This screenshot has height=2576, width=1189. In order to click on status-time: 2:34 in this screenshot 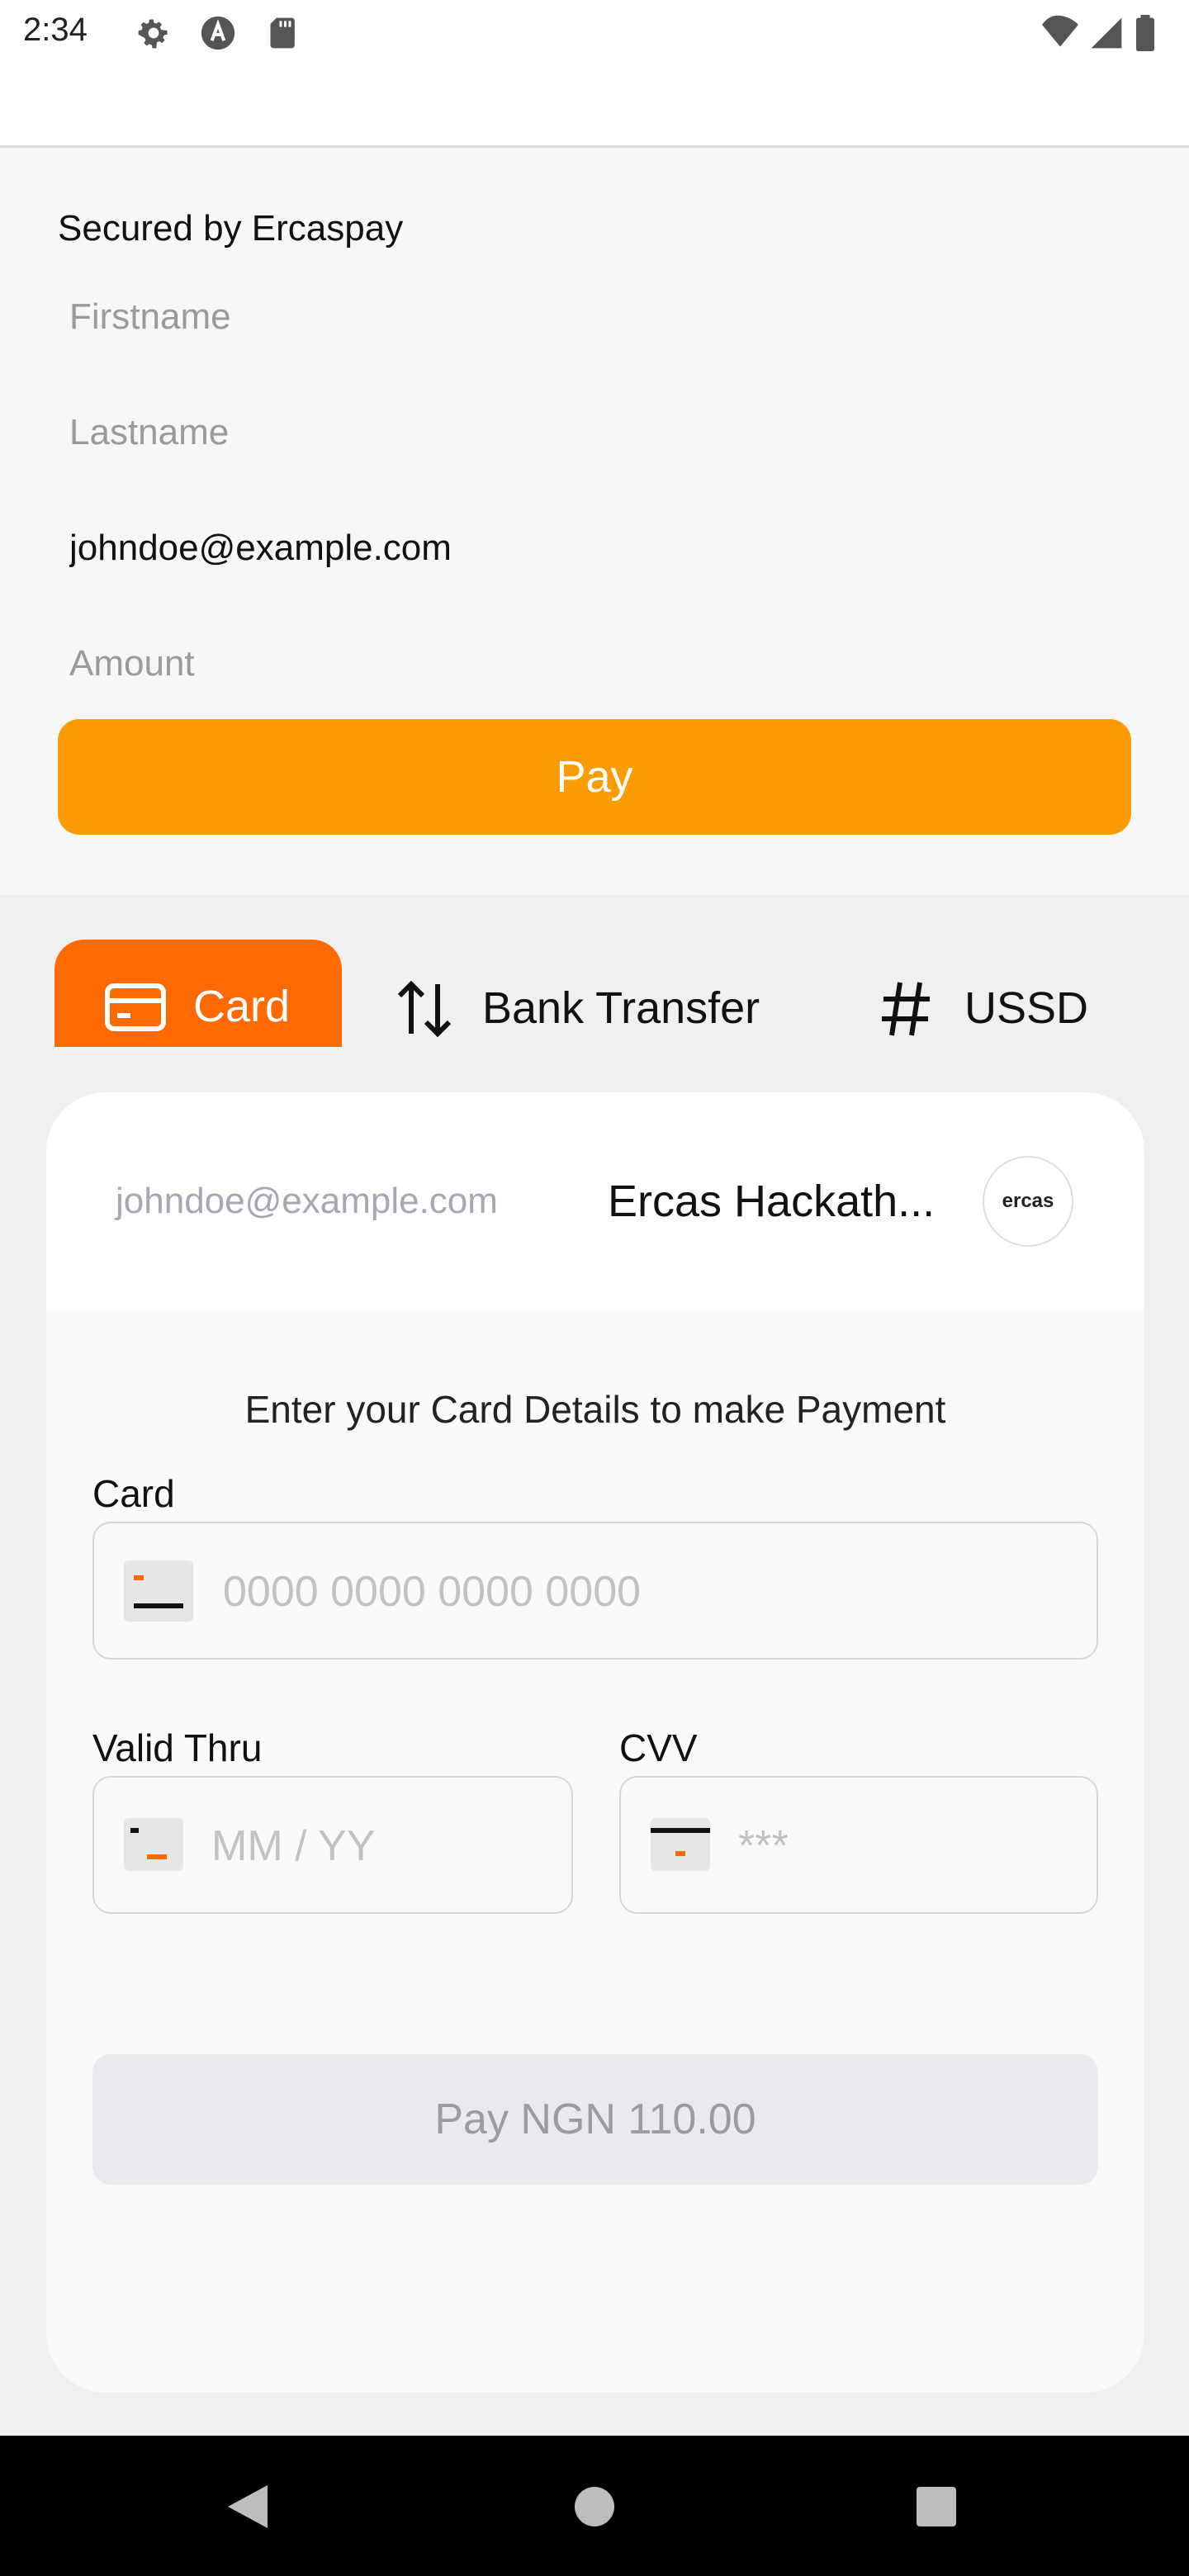, I will do `click(55, 30)`.